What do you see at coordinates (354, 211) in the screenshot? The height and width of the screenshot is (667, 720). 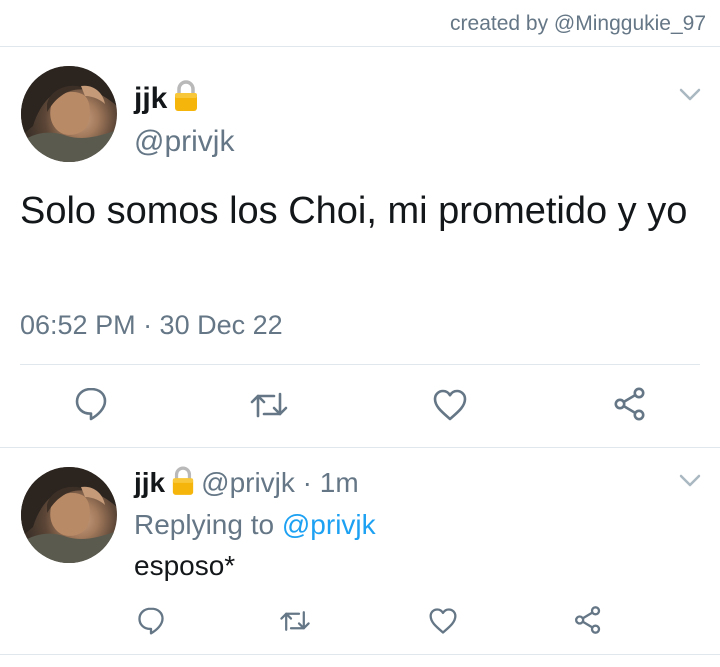 I see `tweet-text: Solo somos los Choi, mi prometido y yo` at bounding box center [354, 211].